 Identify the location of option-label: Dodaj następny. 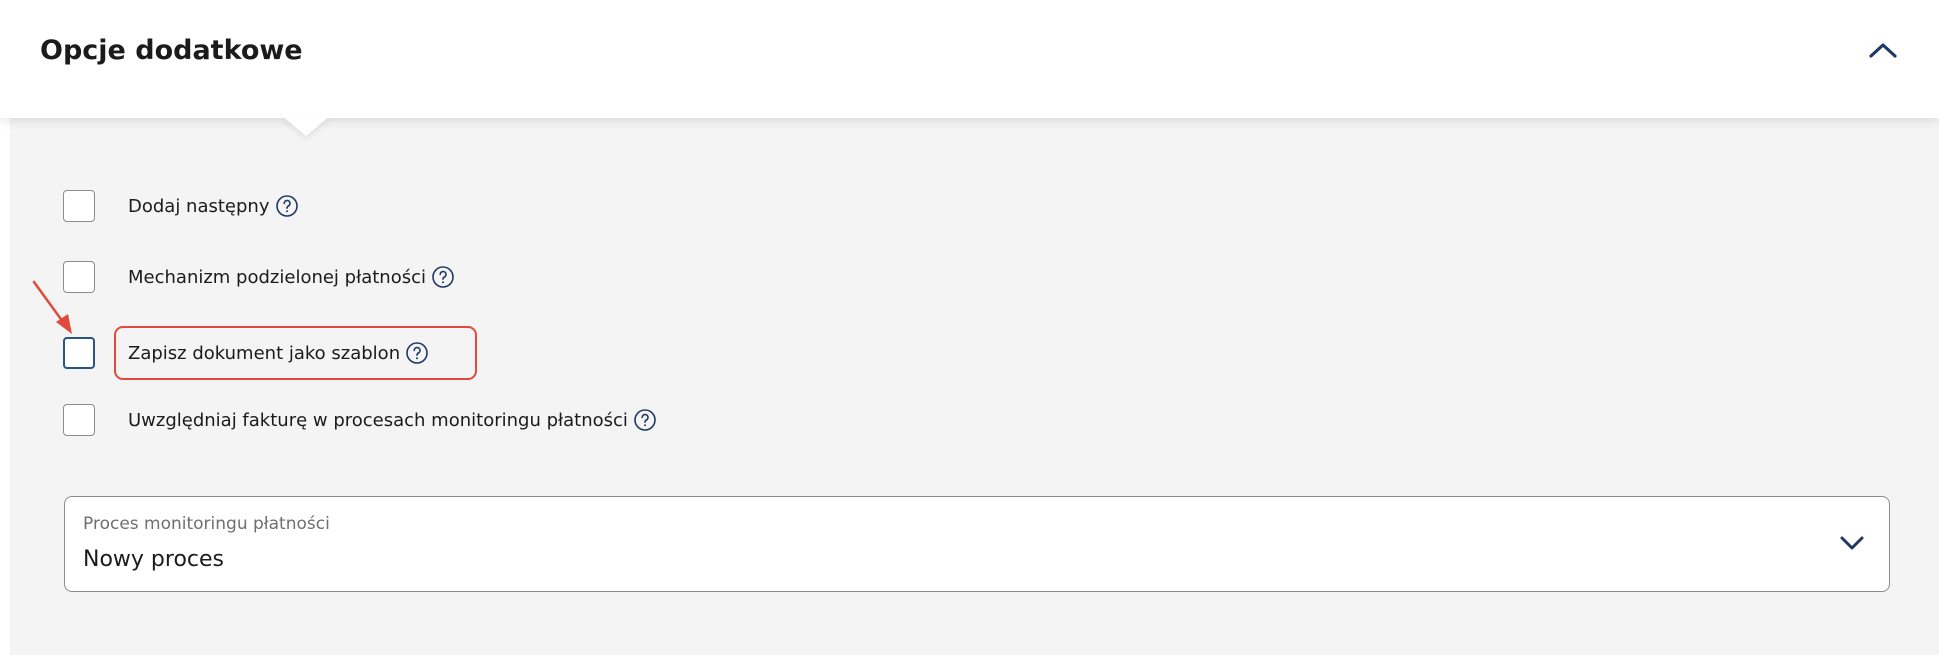
(199, 206).